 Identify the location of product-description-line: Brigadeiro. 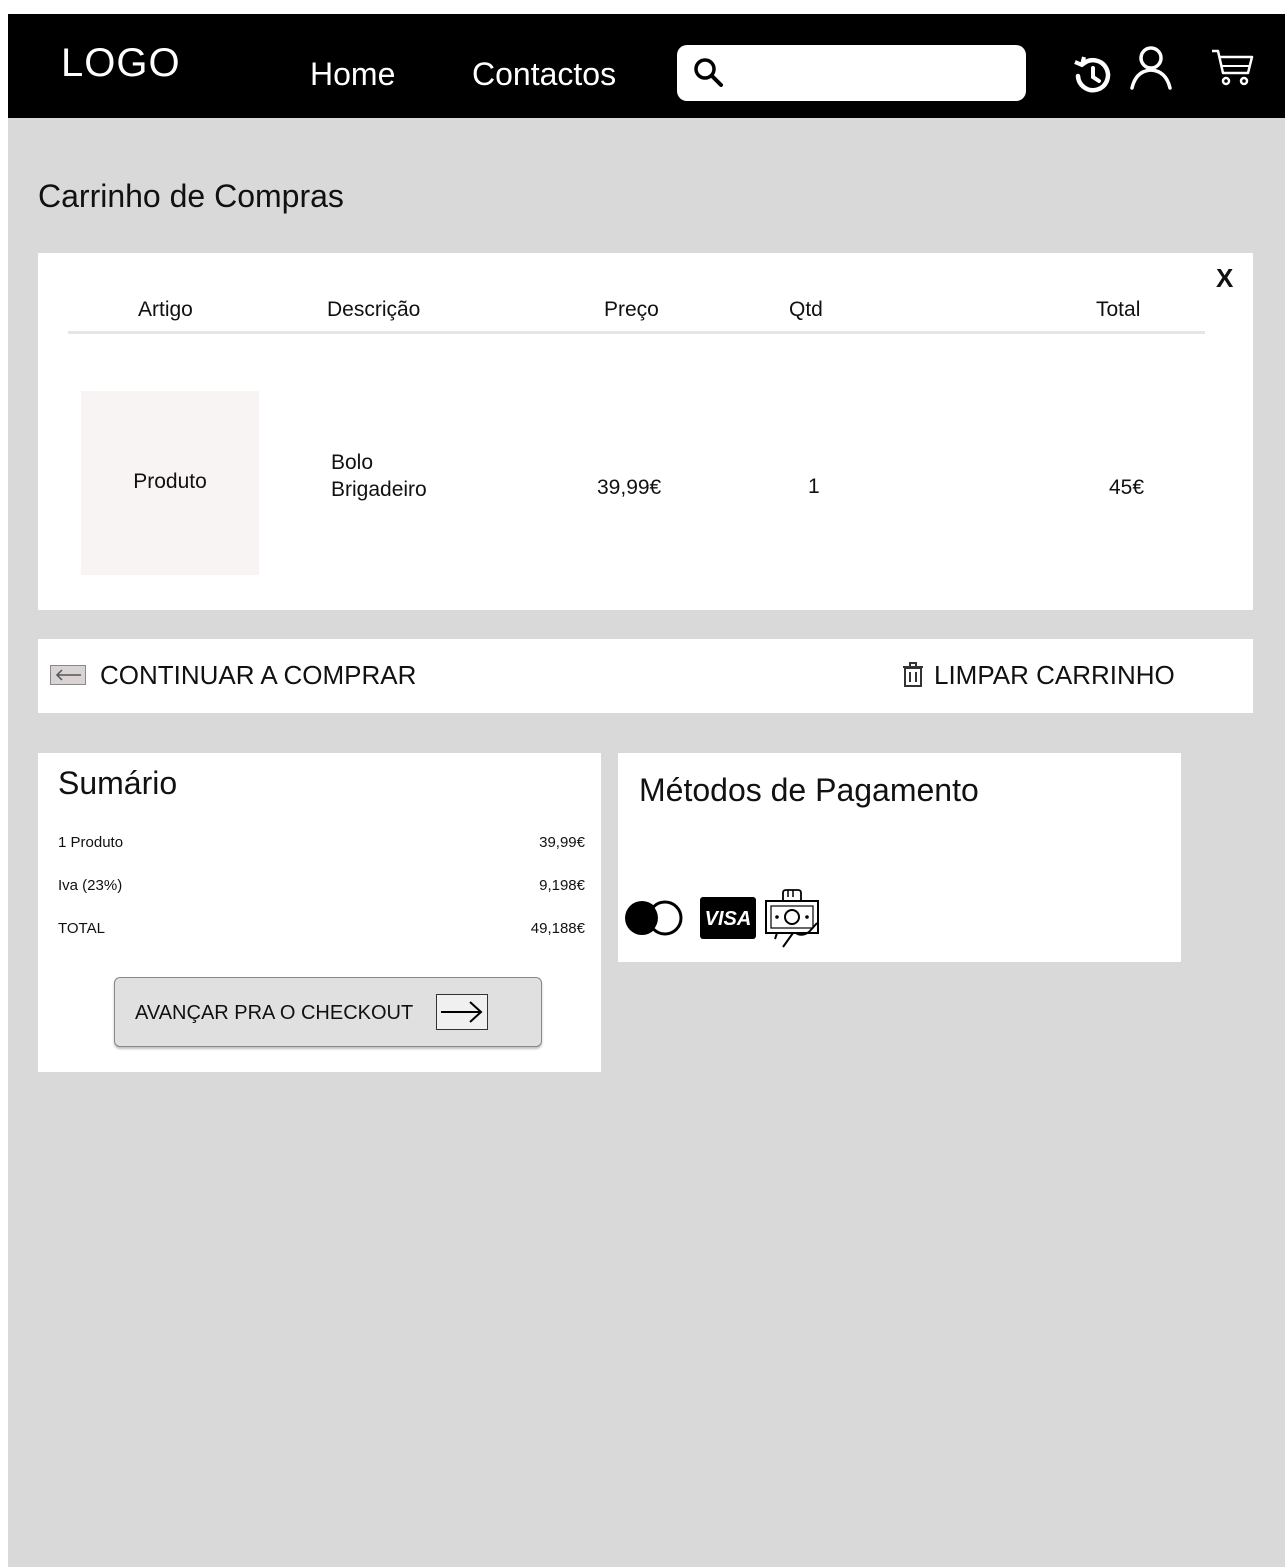
(379, 489).